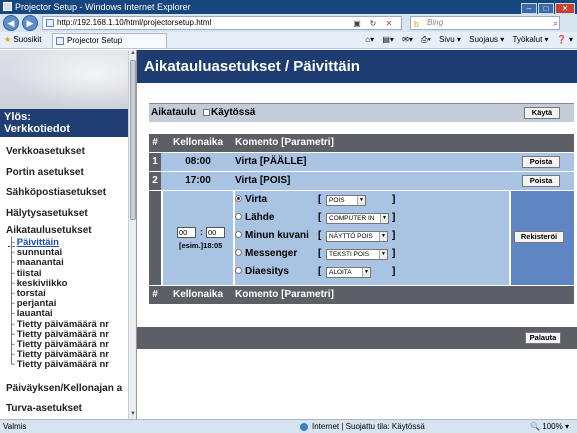  I want to click on window-controls: – □ ✕, so click(547, 7).